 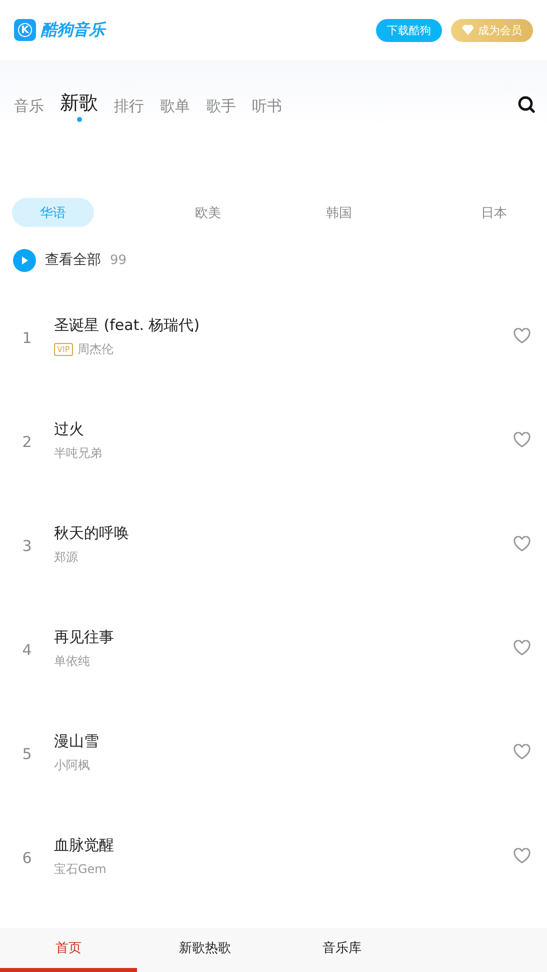 I want to click on song-artist: 郑源, so click(x=66, y=557).